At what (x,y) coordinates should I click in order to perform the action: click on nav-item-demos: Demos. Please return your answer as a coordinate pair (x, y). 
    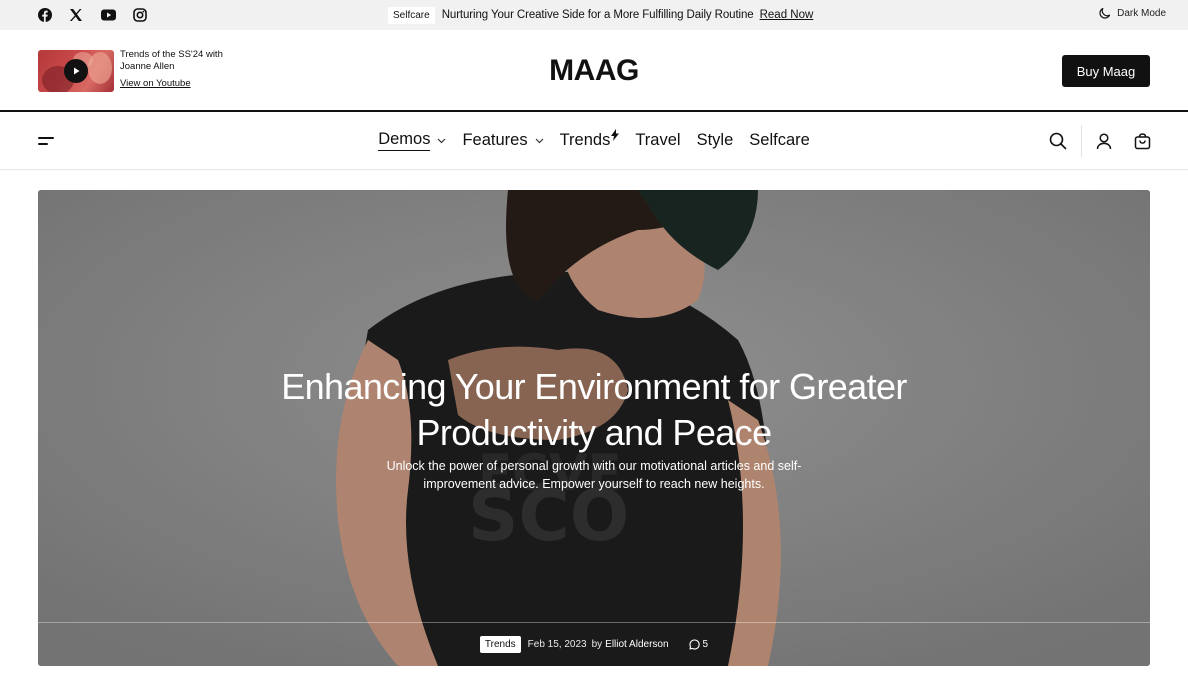
    Looking at the image, I should click on (412, 140).